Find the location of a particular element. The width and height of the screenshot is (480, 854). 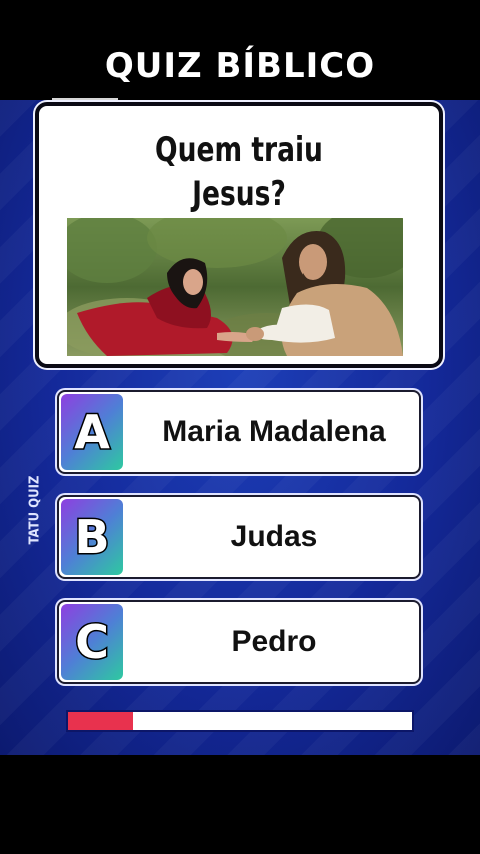

option-a-letter: A is located at coordinates (92, 432).